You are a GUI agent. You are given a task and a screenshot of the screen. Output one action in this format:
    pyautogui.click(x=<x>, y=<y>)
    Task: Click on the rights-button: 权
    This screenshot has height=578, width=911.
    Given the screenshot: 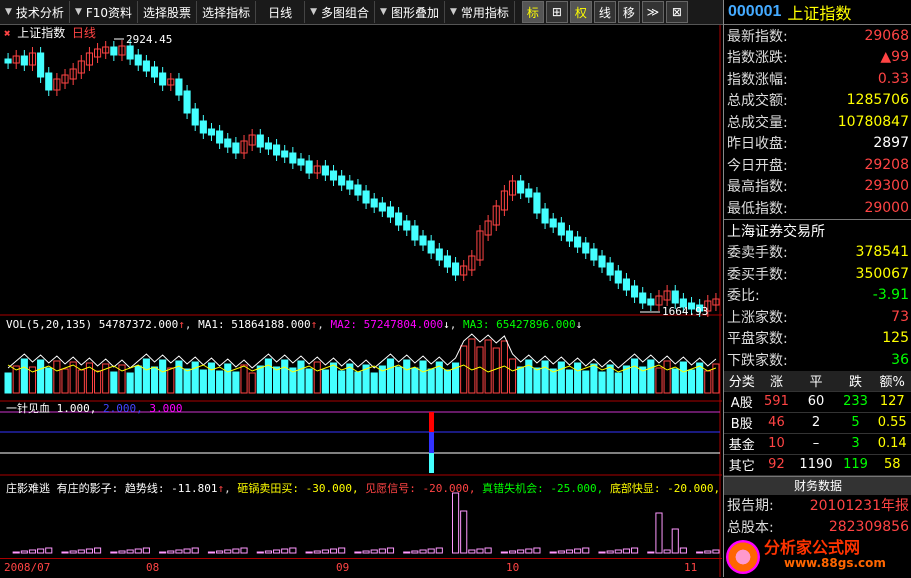 What is the action you would take?
    pyautogui.click(x=580, y=12)
    